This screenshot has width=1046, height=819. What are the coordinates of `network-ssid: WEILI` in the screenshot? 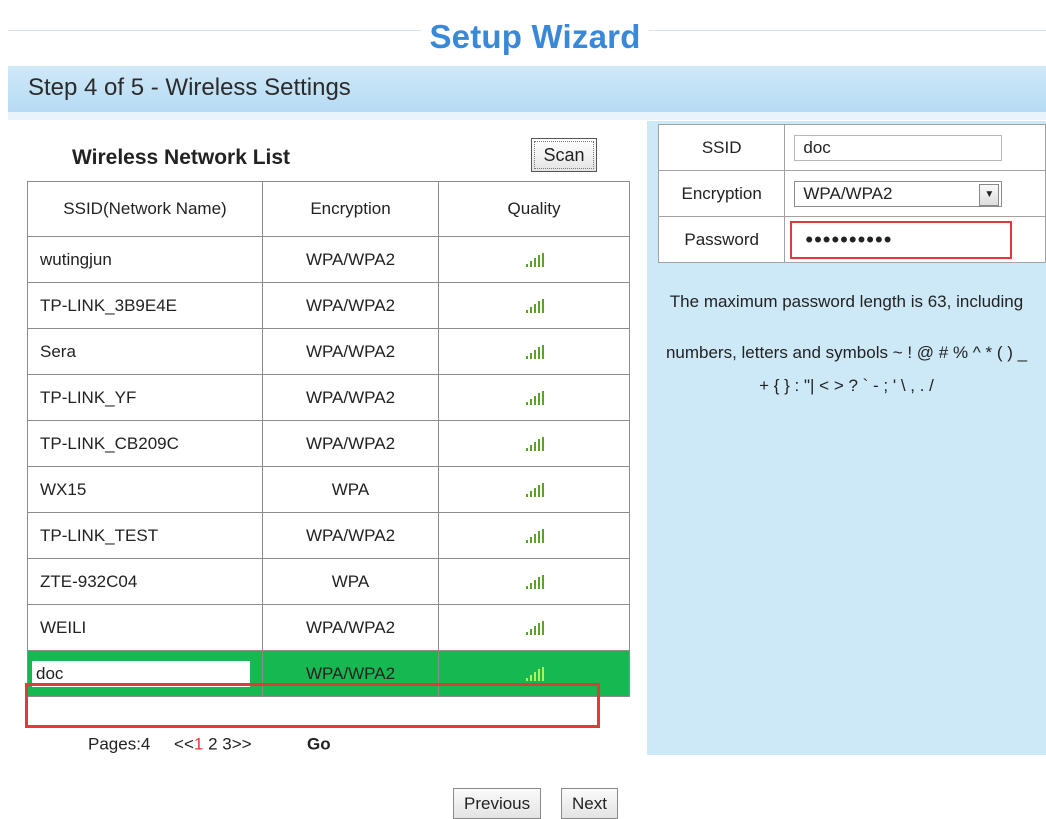 It's located at (145, 627).